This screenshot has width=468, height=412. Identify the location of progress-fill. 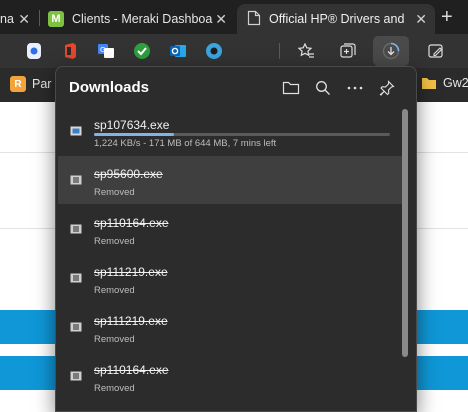
(134, 134).